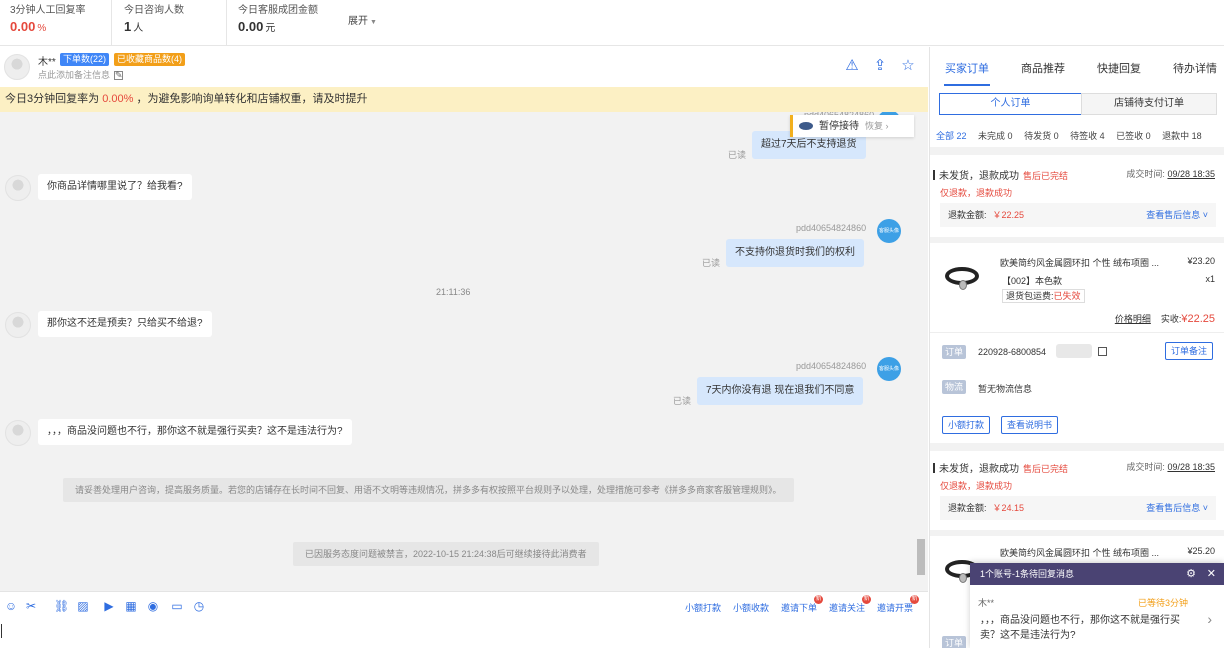 Image resolution: width=1224 pixels, height=648 pixels. What do you see at coordinates (1067, 296) in the screenshot?
I see `shipping-status: 已失效` at bounding box center [1067, 296].